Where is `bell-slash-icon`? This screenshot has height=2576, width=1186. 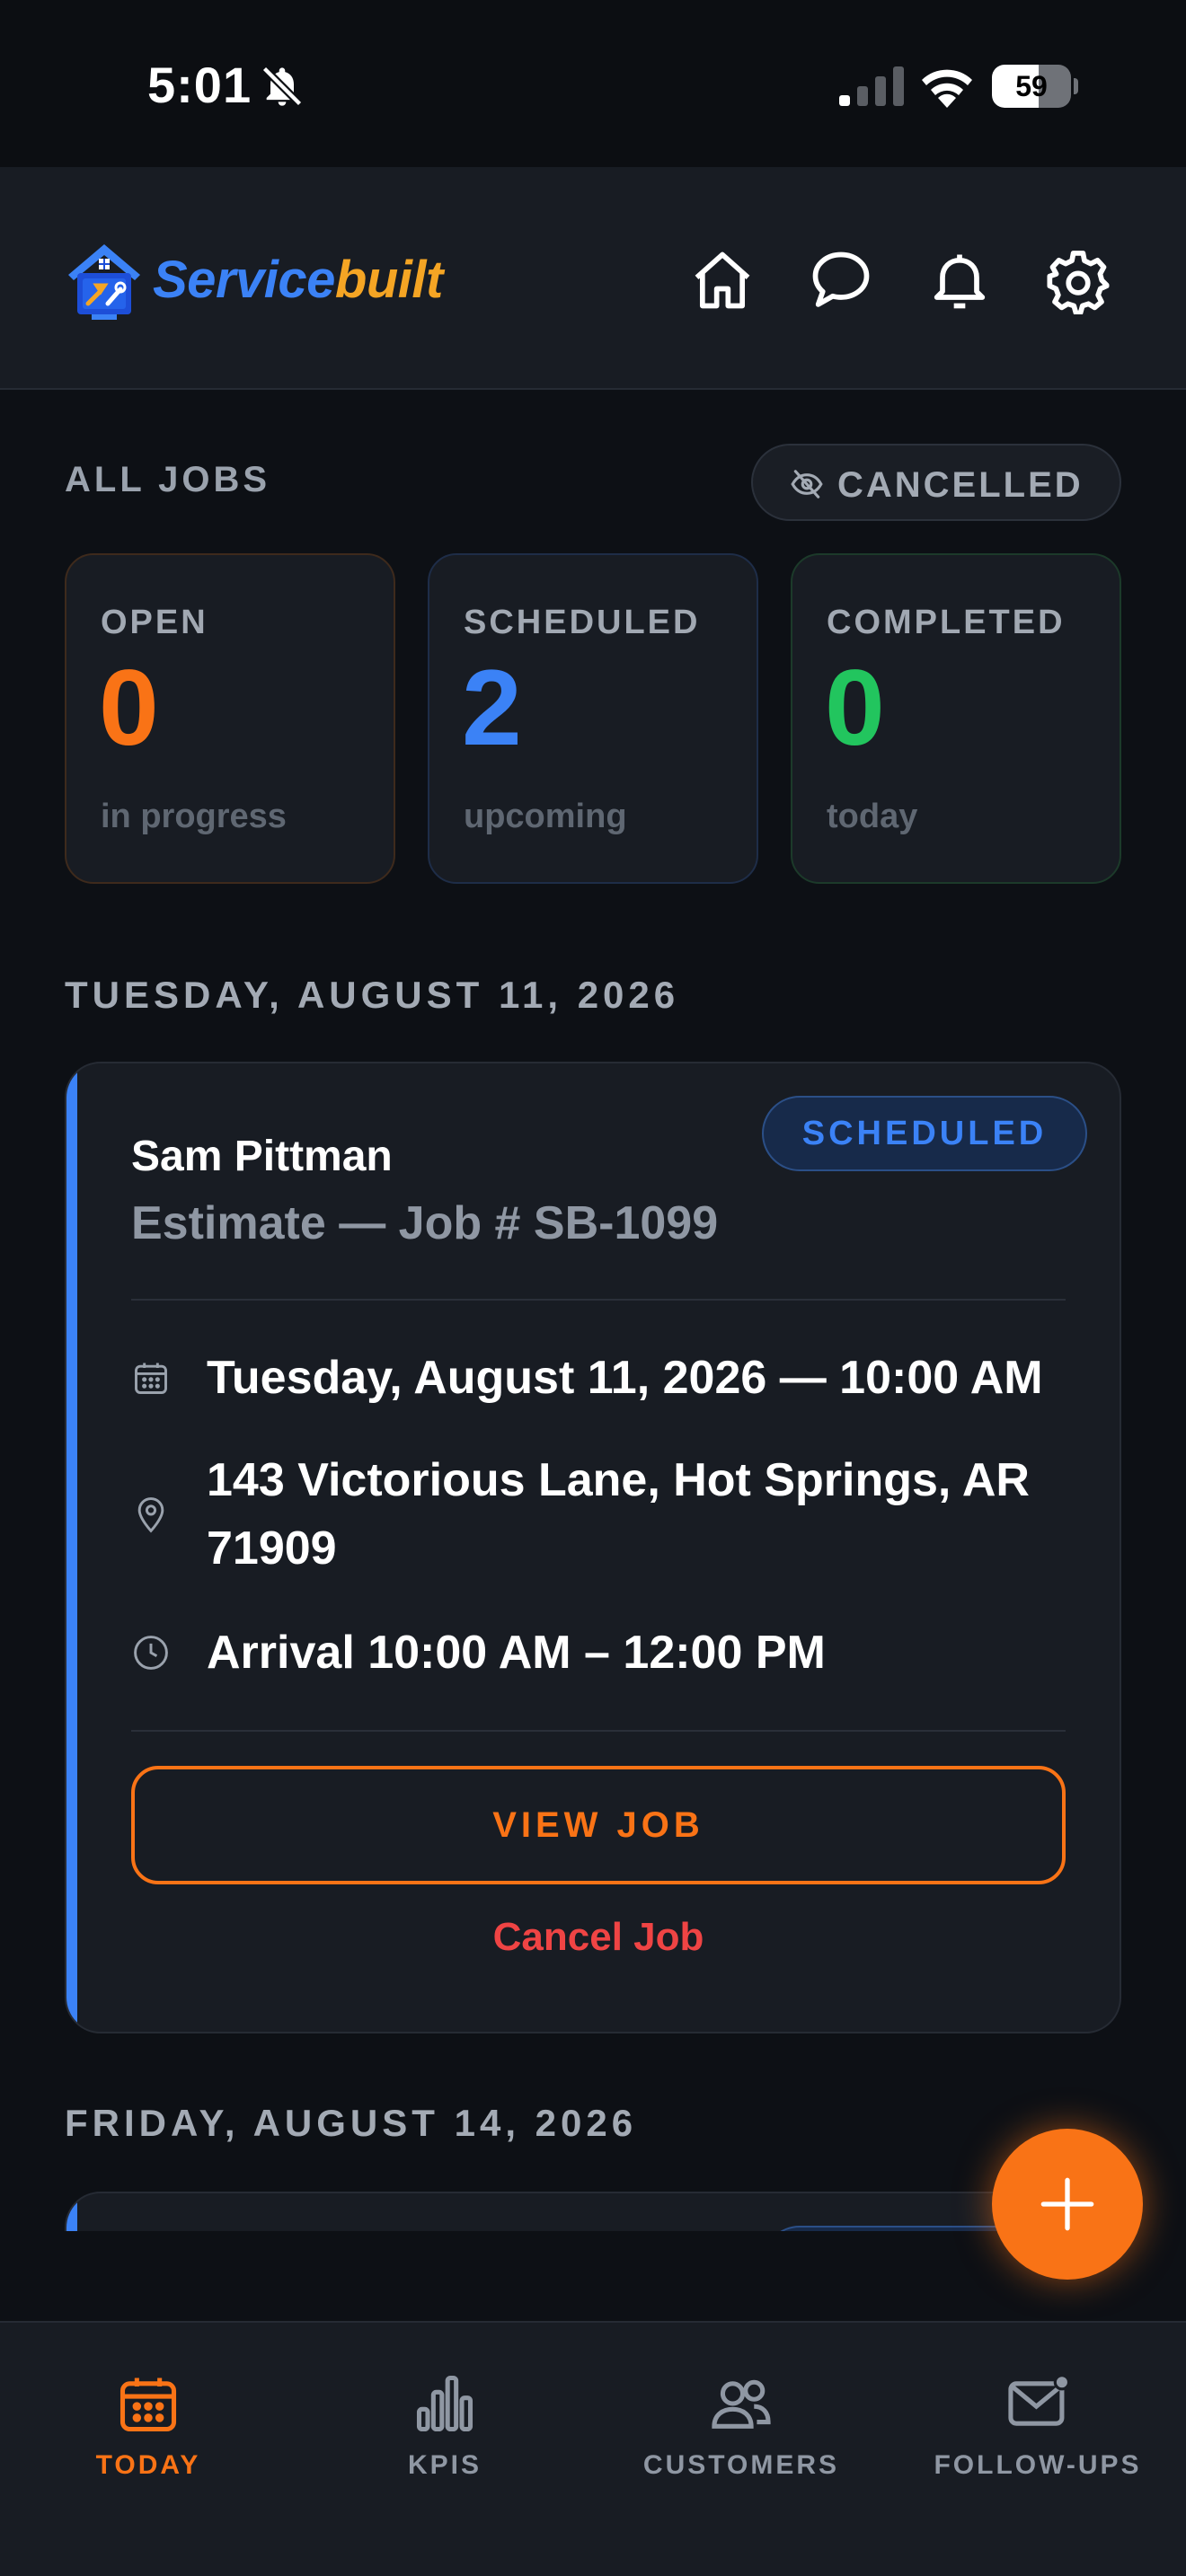
bell-slash-icon is located at coordinates (282, 86).